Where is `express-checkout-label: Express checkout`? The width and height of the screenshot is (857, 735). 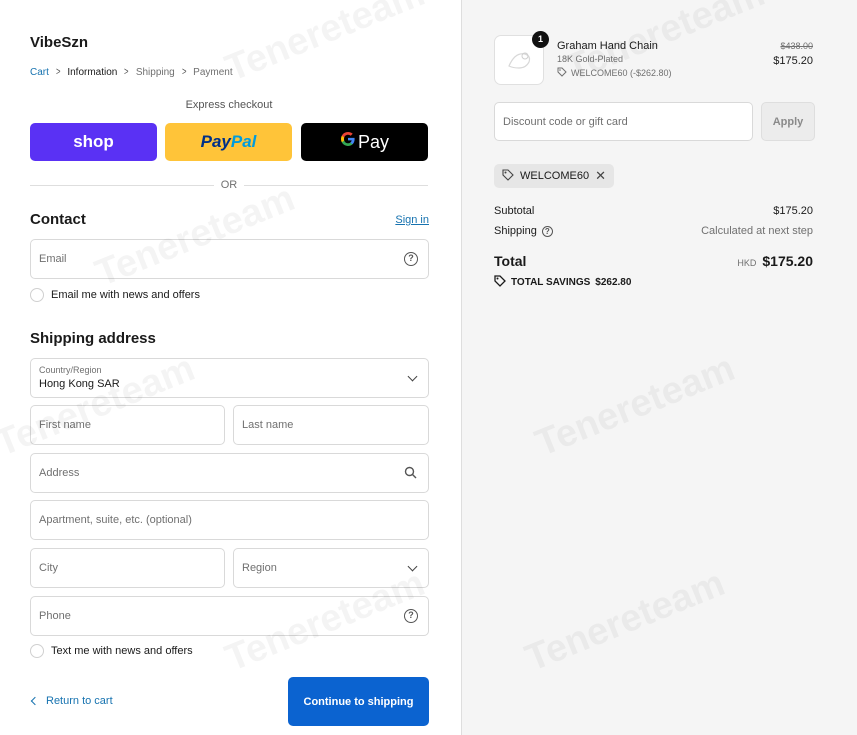
express-checkout-label: Express checkout is located at coordinates (229, 105).